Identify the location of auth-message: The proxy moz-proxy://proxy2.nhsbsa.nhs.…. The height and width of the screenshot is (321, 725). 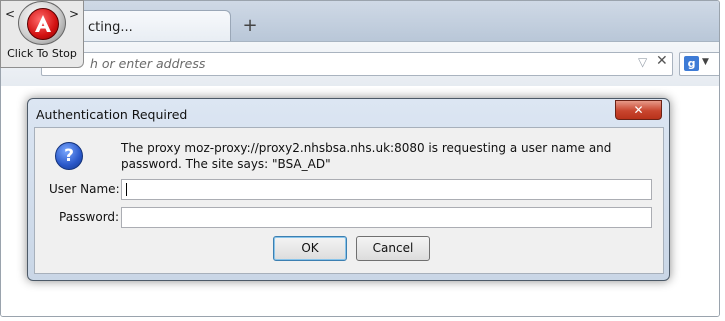
(366, 156).